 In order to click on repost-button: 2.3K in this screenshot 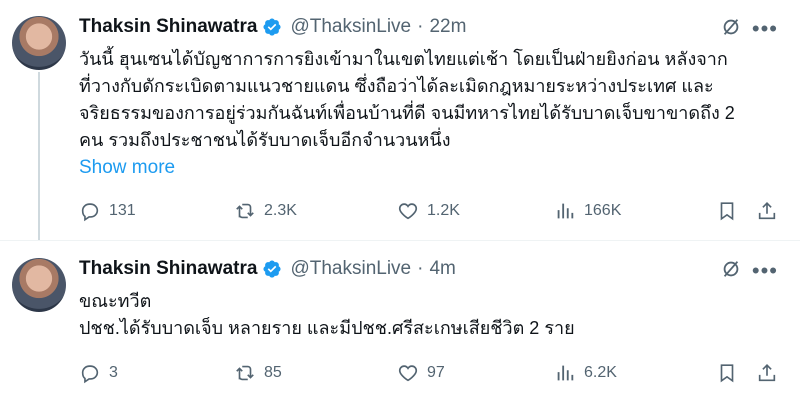, I will do `click(265, 211)`.